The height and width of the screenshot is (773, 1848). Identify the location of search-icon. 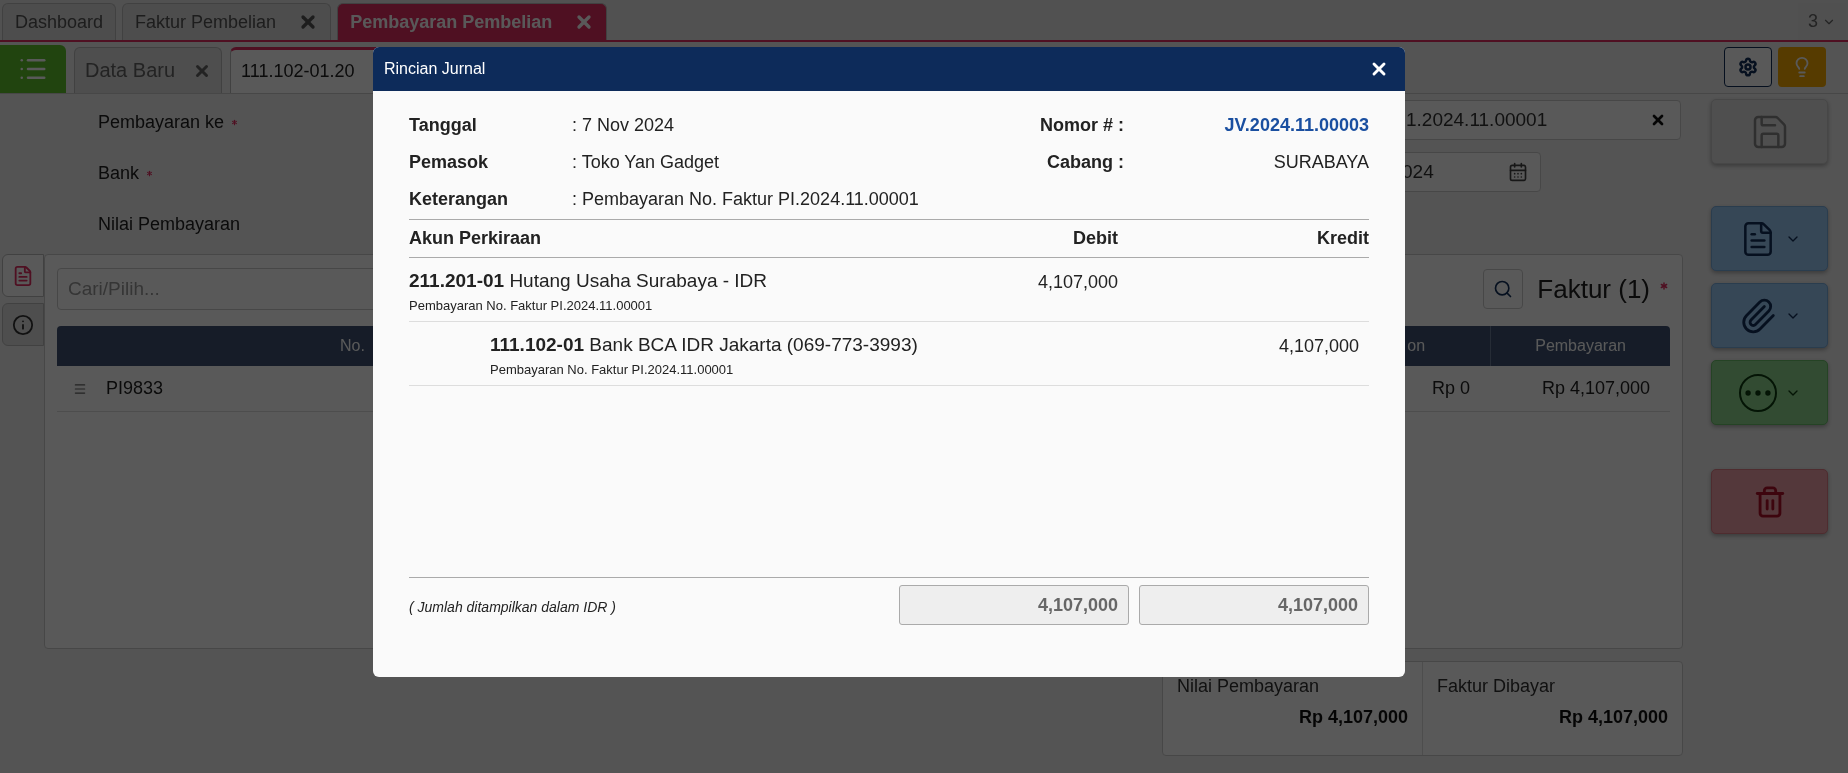
(1503, 289).